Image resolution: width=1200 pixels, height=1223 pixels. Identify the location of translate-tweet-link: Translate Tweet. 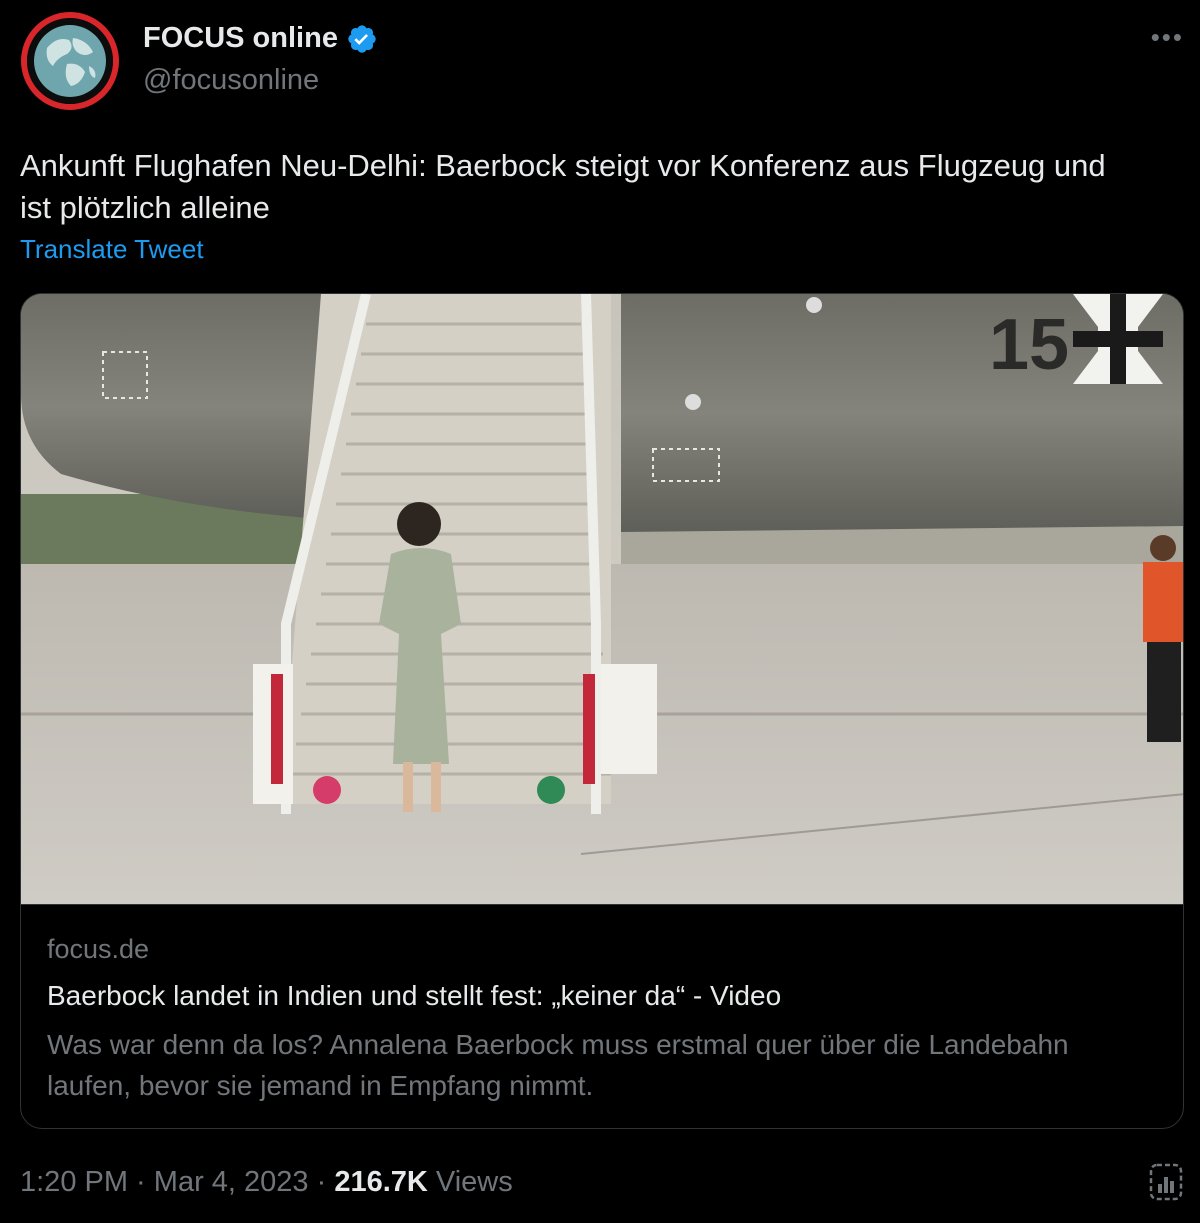
(112, 249).